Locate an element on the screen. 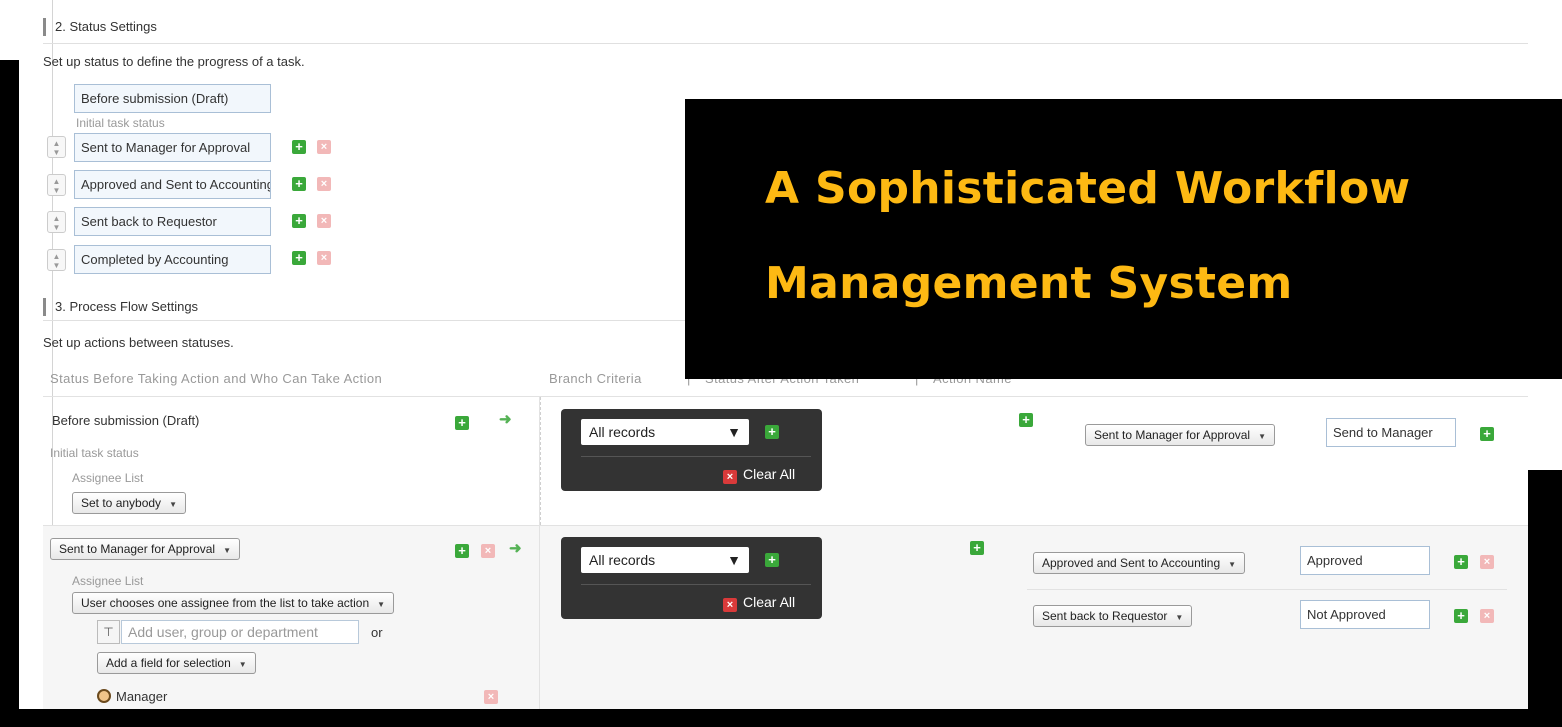  process-flow-description: Set up actions between statuses. is located at coordinates (138, 342).